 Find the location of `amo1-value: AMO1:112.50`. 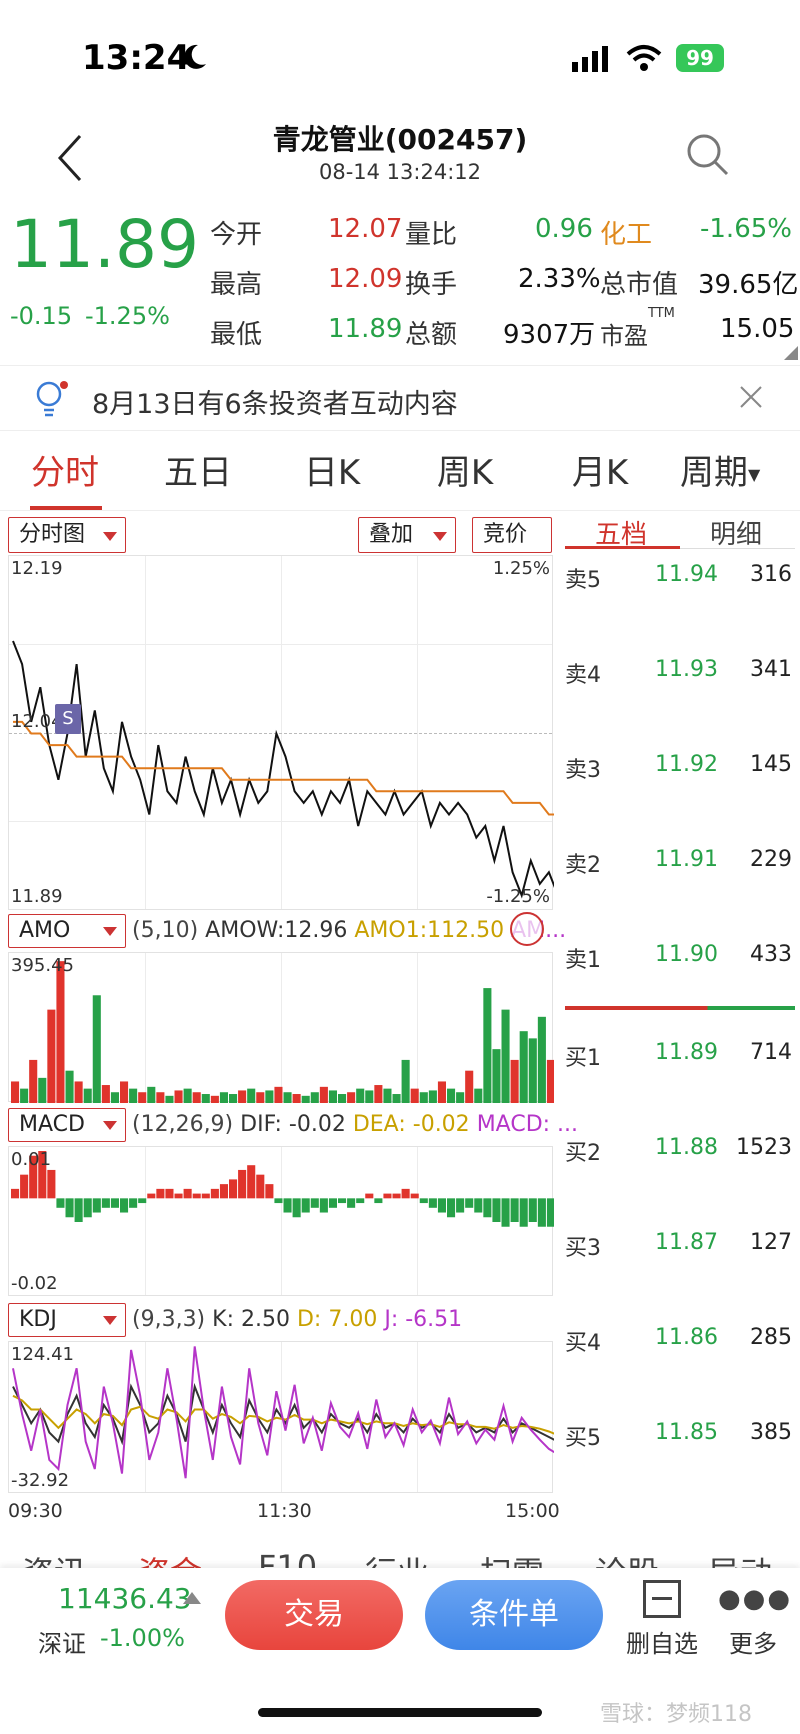

amo1-value: AMO1:112.50 is located at coordinates (429, 930).